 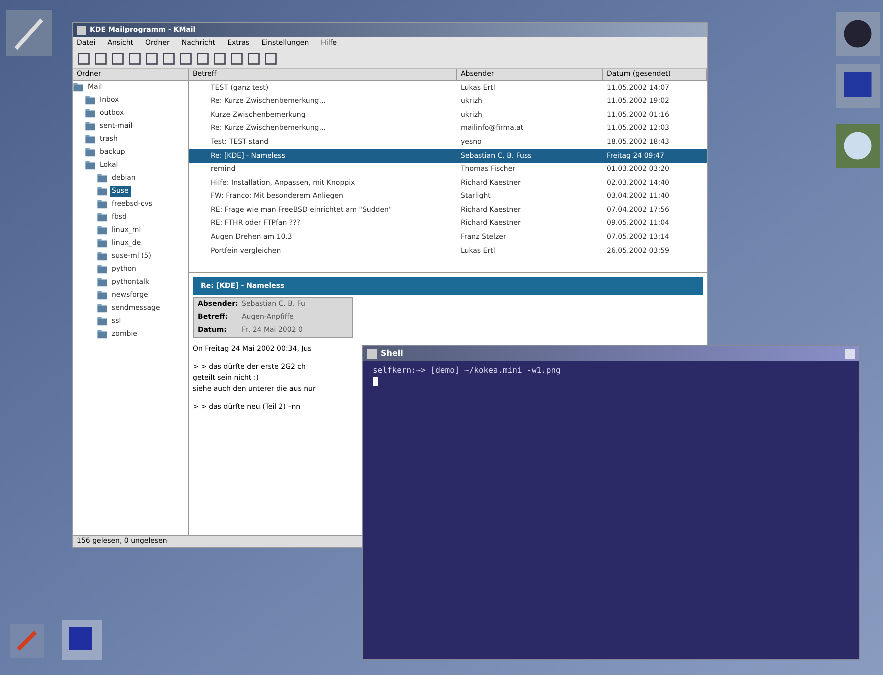 What do you see at coordinates (392, 354) in the screenshot?
I see `window-title: Shell` at bounding box center [392, 354].